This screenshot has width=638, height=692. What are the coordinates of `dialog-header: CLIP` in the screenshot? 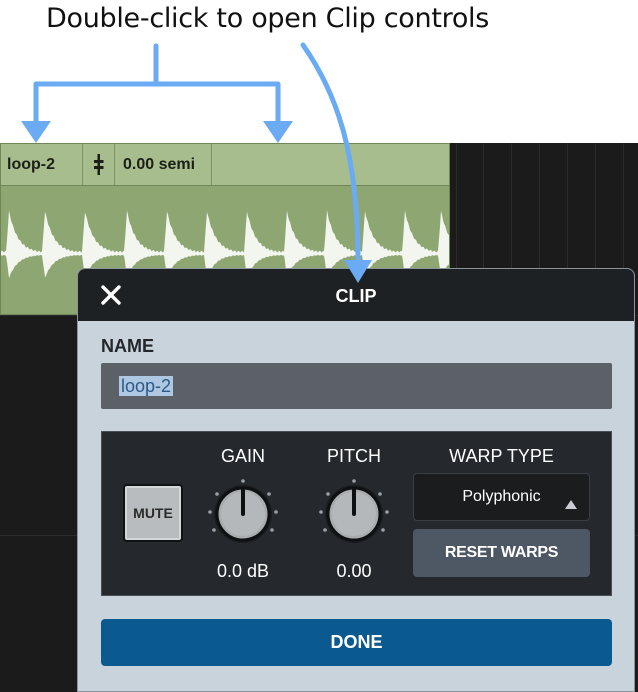 It's located at (356, 295).